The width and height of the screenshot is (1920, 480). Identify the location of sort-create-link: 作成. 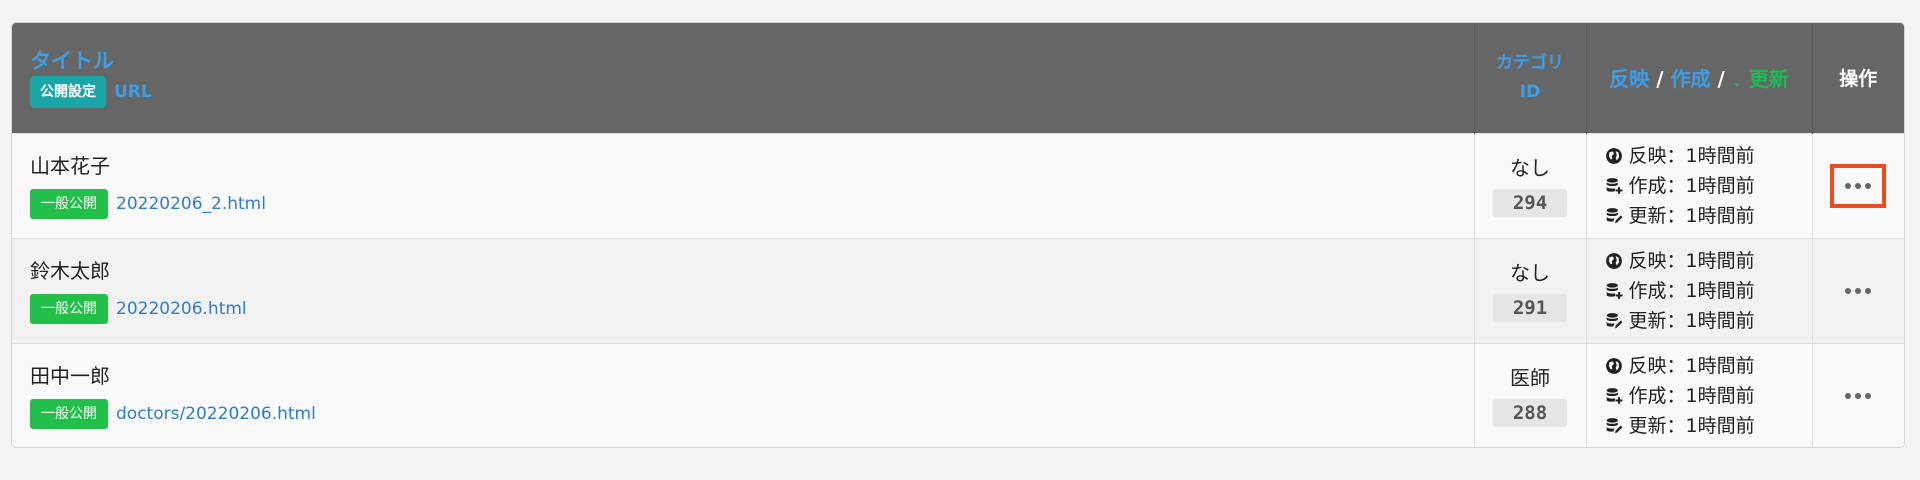
(1690, 79).